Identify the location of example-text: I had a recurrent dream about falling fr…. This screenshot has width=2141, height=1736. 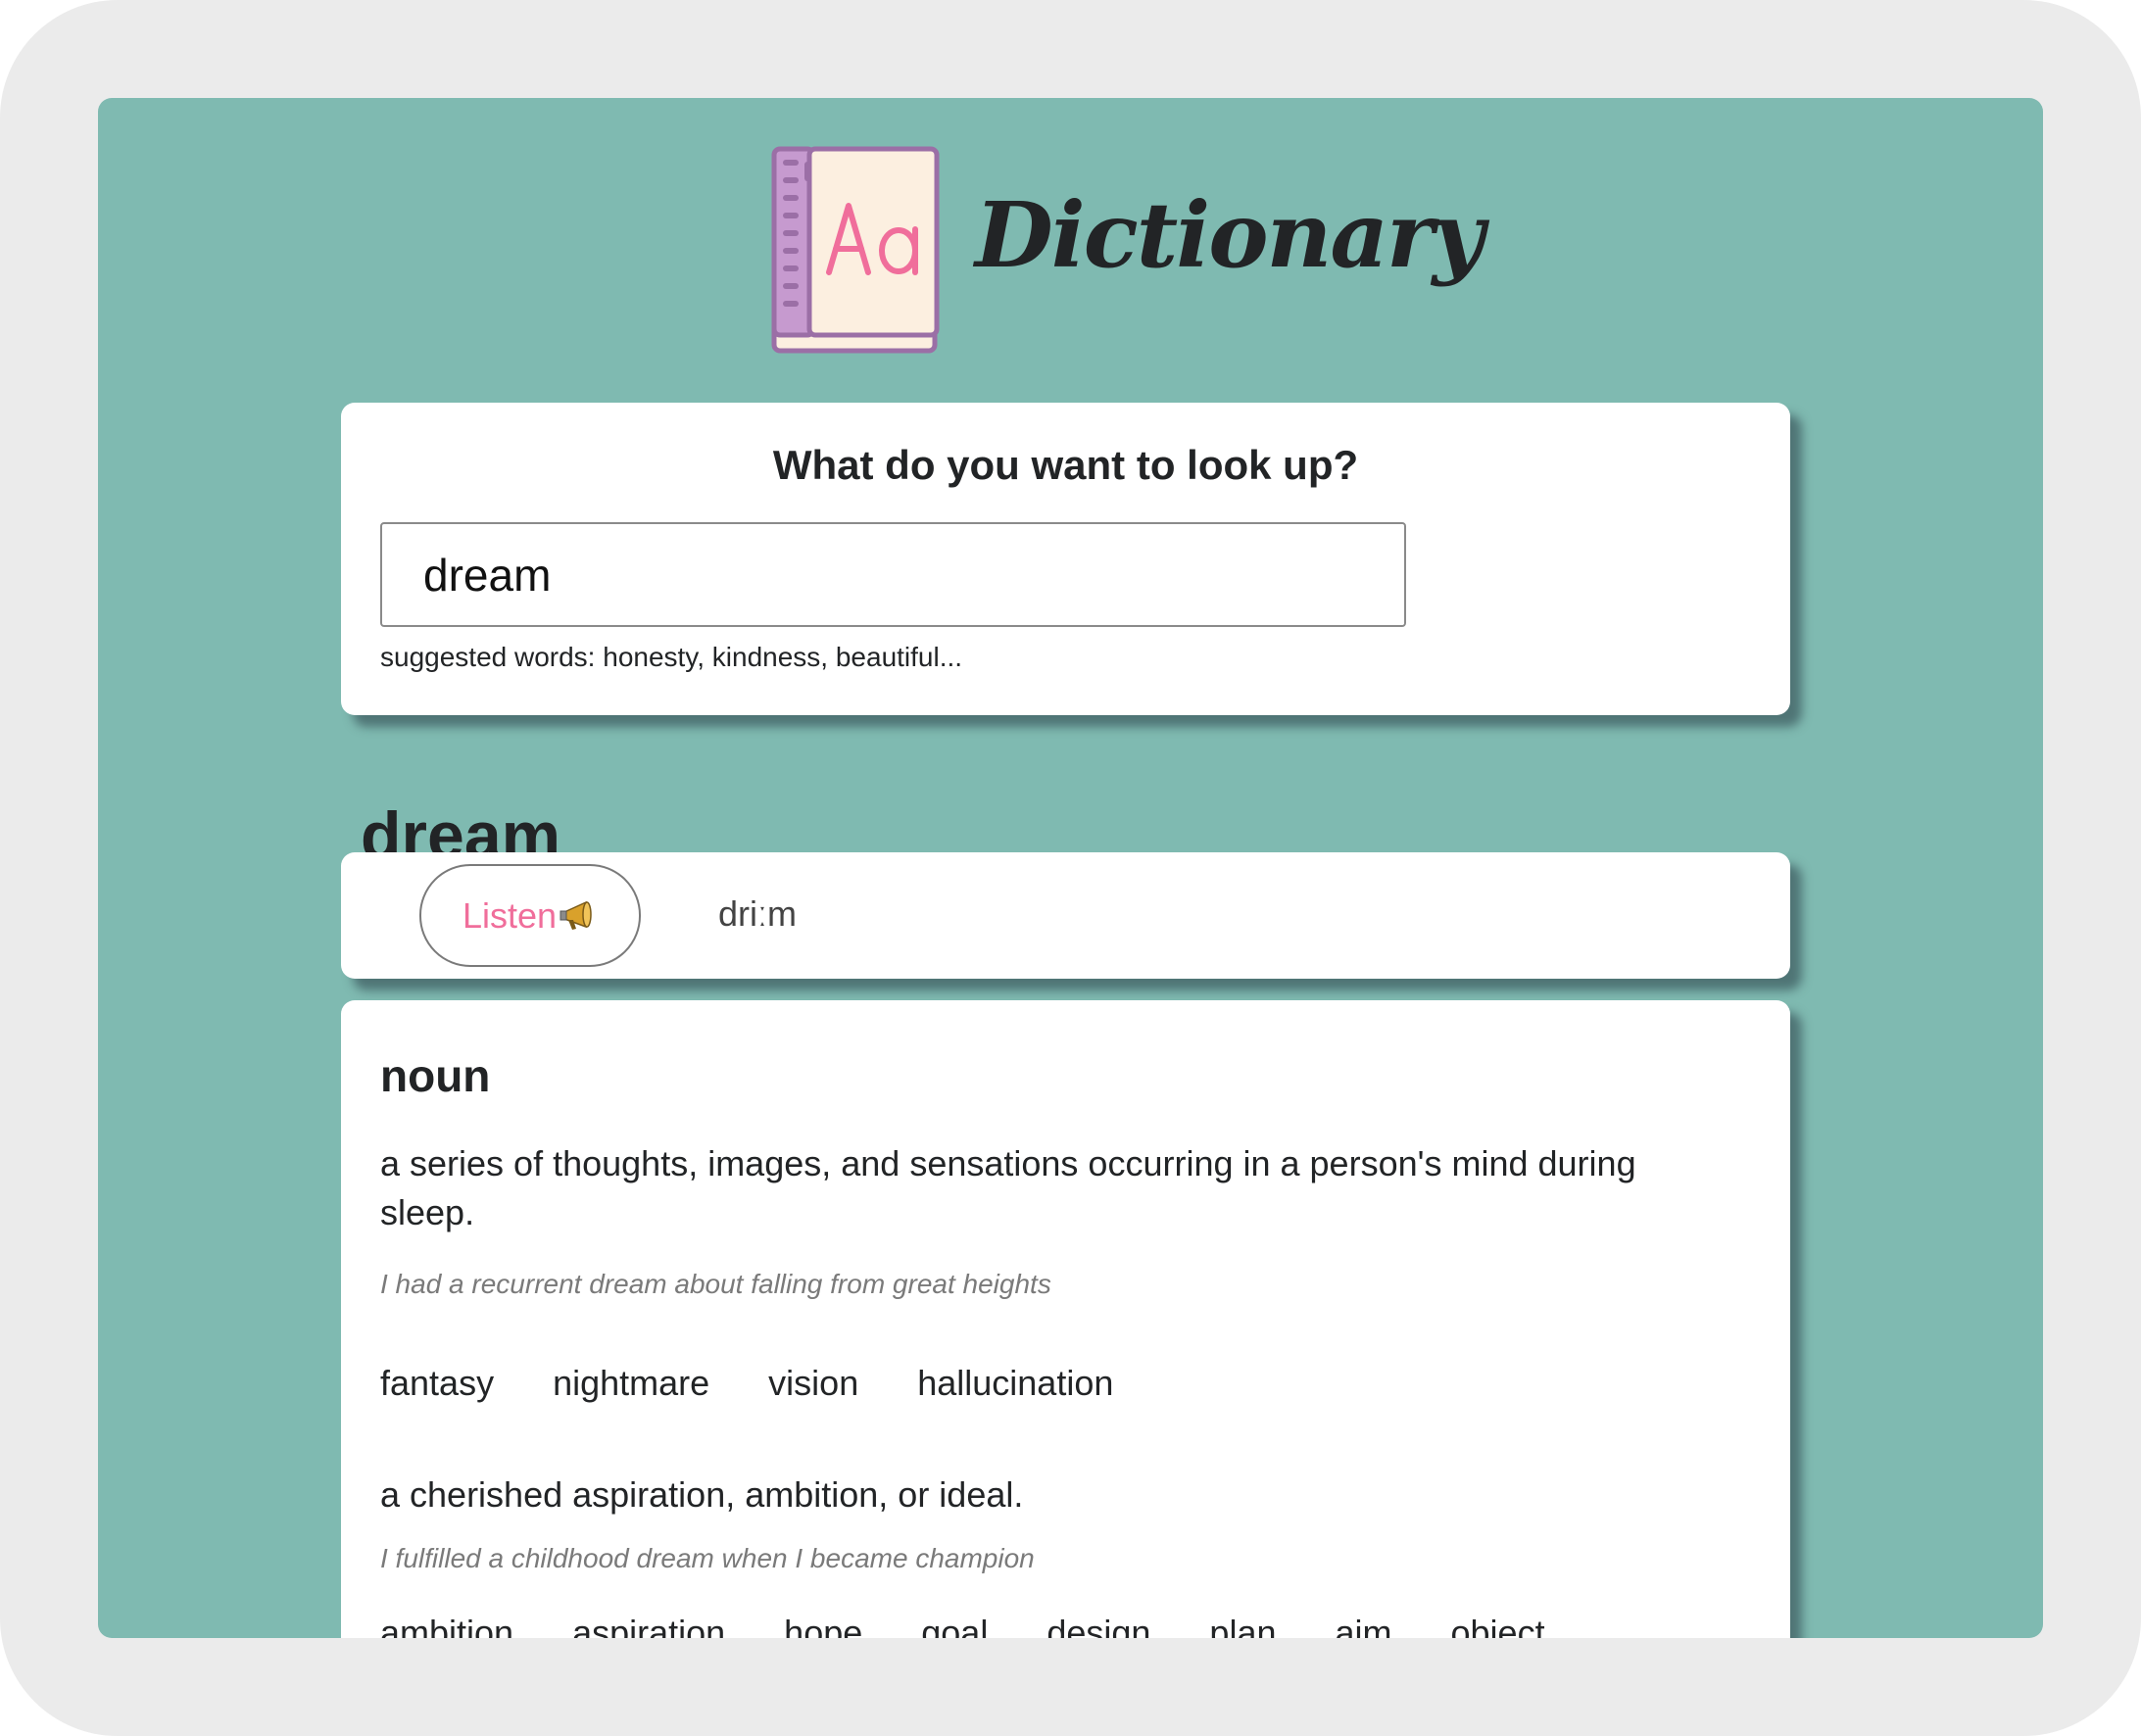
(715, 1284).